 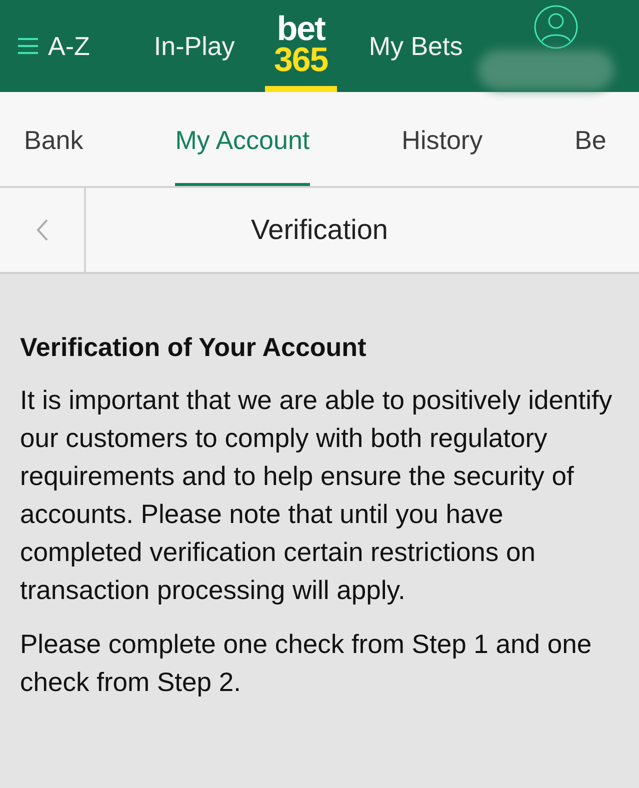 I want to click on paragraph: Please complete one check from Step 1 and one check from Step 2., so click(x=306, y=663).